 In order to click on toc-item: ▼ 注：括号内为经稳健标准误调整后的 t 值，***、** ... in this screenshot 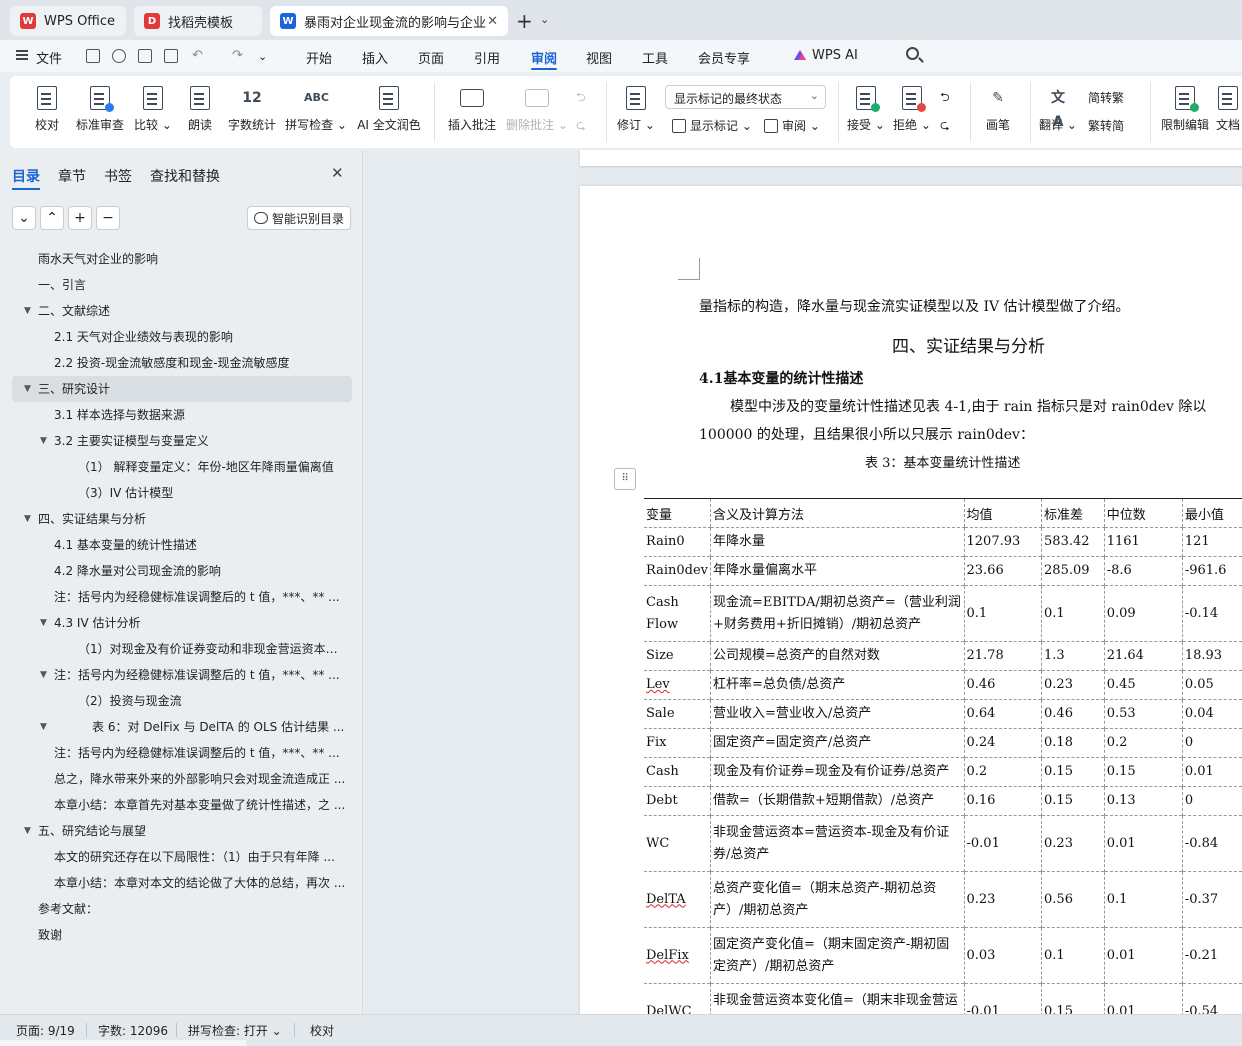, I will do `click(182, 675)`.